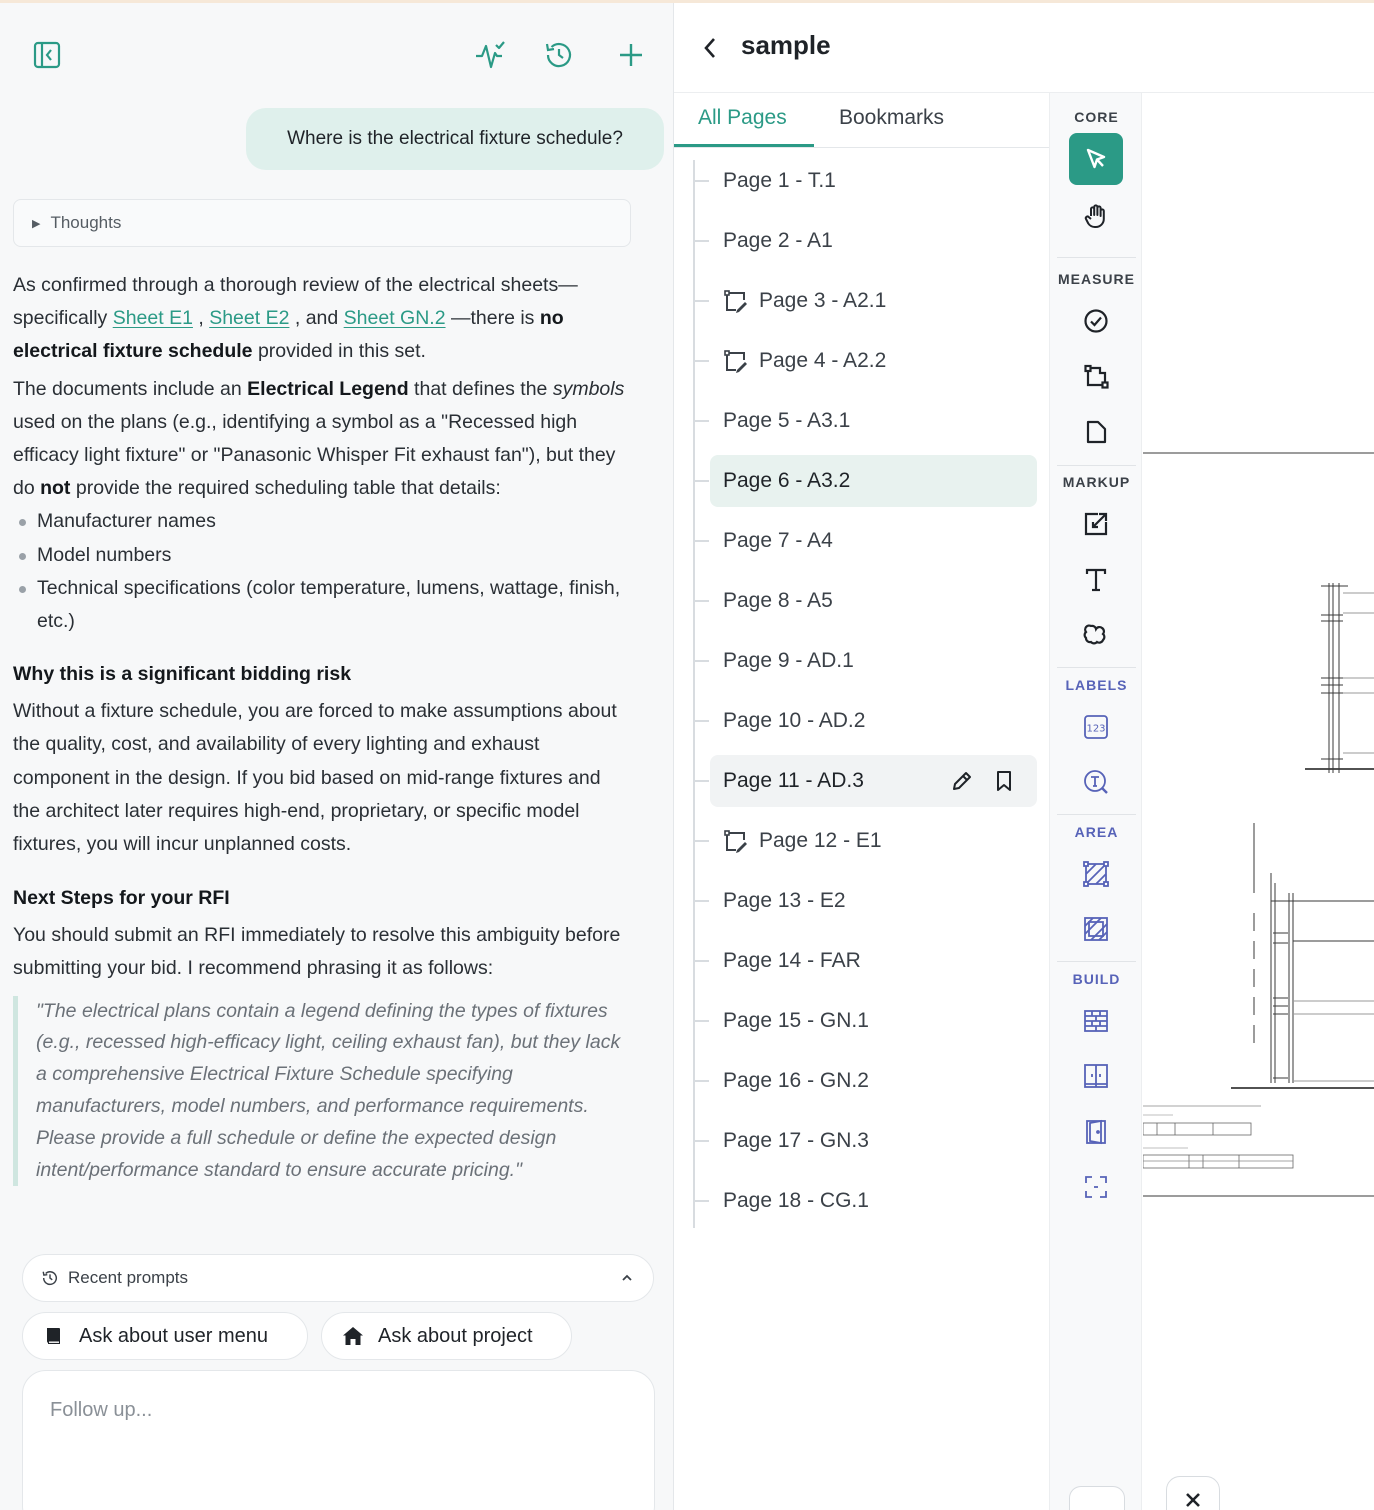 The width and height of the screenshot is (1374, 1510). Describe the element at coordinates (865, 241) in the screenshot. I see `page-list-item: Page 2 - A1` at that location.